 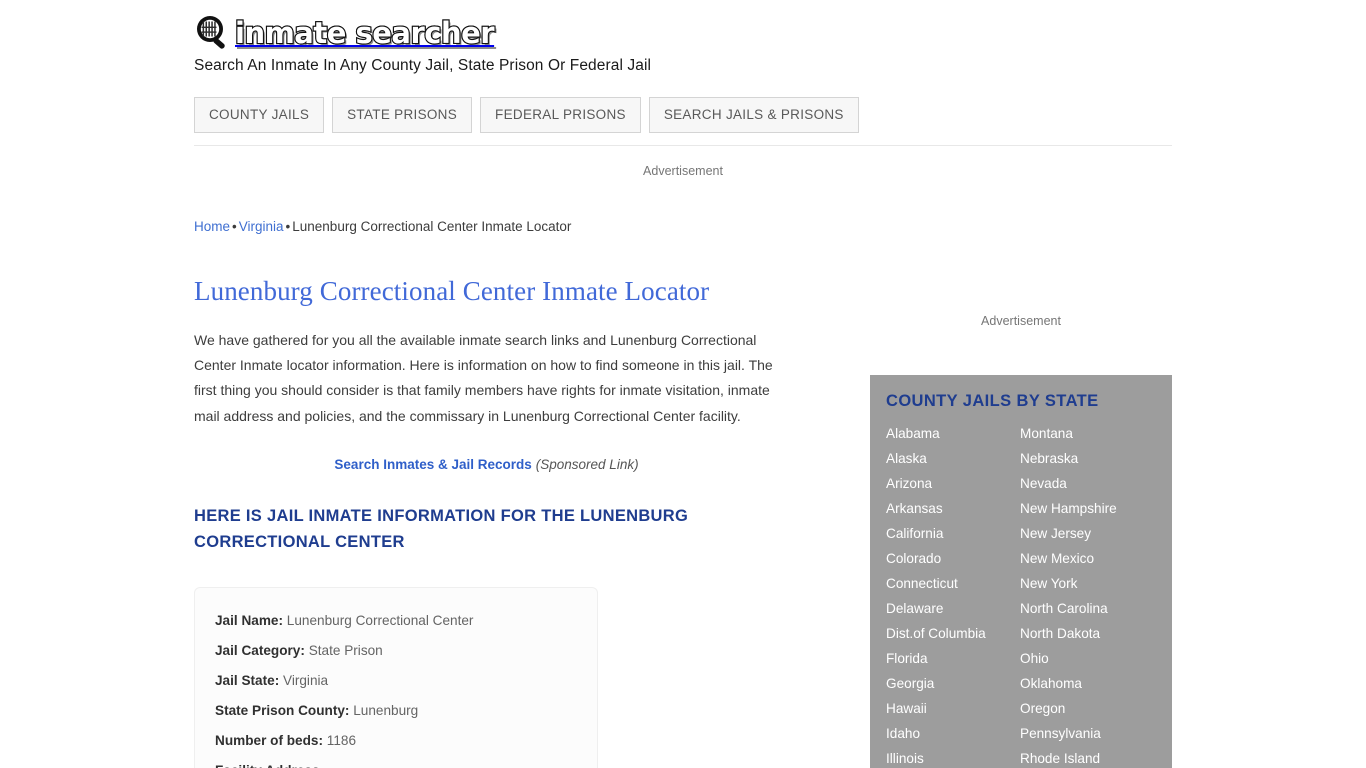 I want to click on state-link-new-hampshire: New Hampshire, so click(x=1088, y=508).